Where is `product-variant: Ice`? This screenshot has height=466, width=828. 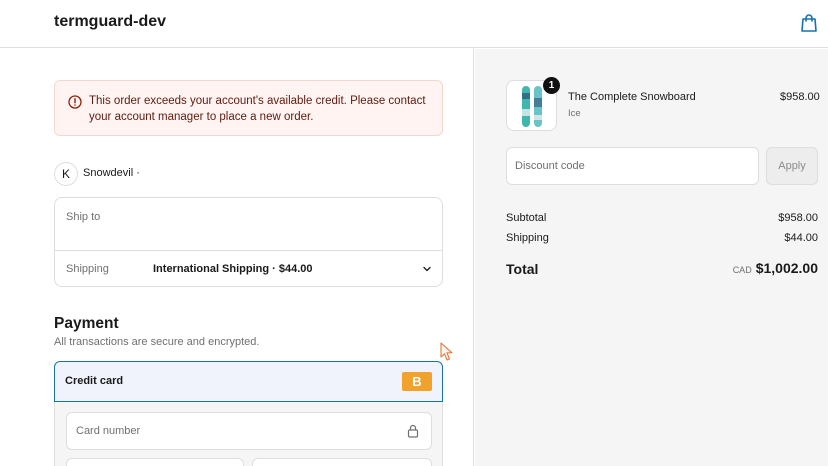
product-variant: Ice is located at coordinates (574, 113).